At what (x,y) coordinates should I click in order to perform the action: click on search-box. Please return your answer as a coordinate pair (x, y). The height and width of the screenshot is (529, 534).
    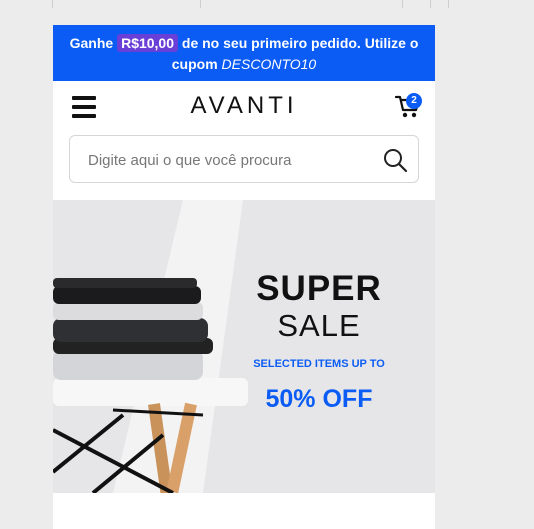
    Looking at the image, I should click on (244, 159).